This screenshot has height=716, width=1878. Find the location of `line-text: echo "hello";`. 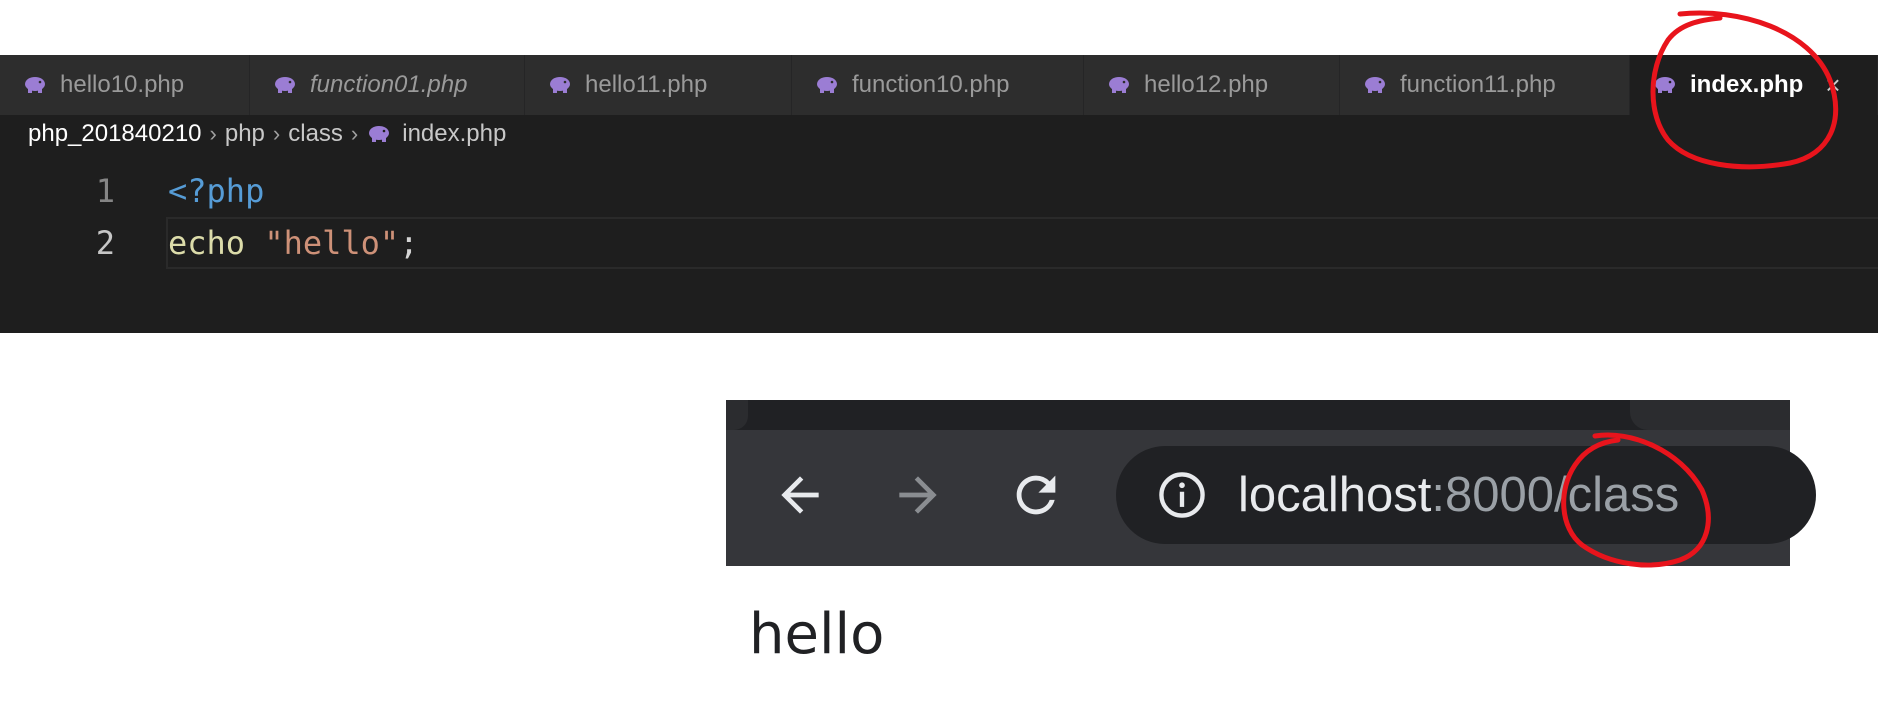

line-text: echo "hello"; is located at coordinates (1022, 243).